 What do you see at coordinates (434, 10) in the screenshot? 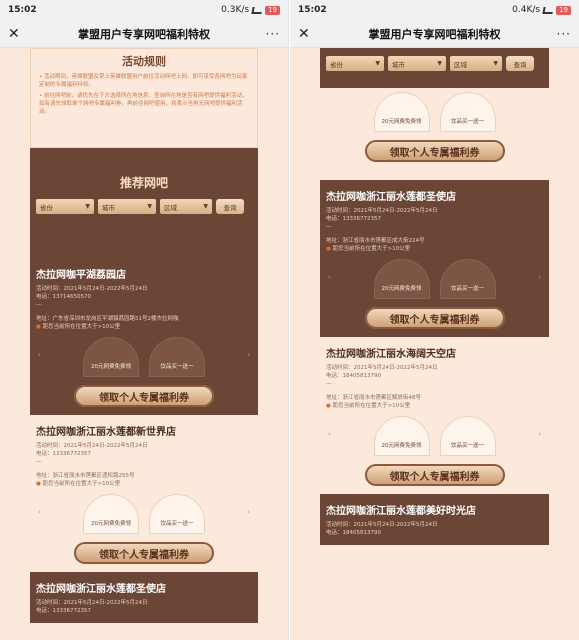
I see `status-bar: 15:02 0.4K/s 19` at bounding box center [434, 10].